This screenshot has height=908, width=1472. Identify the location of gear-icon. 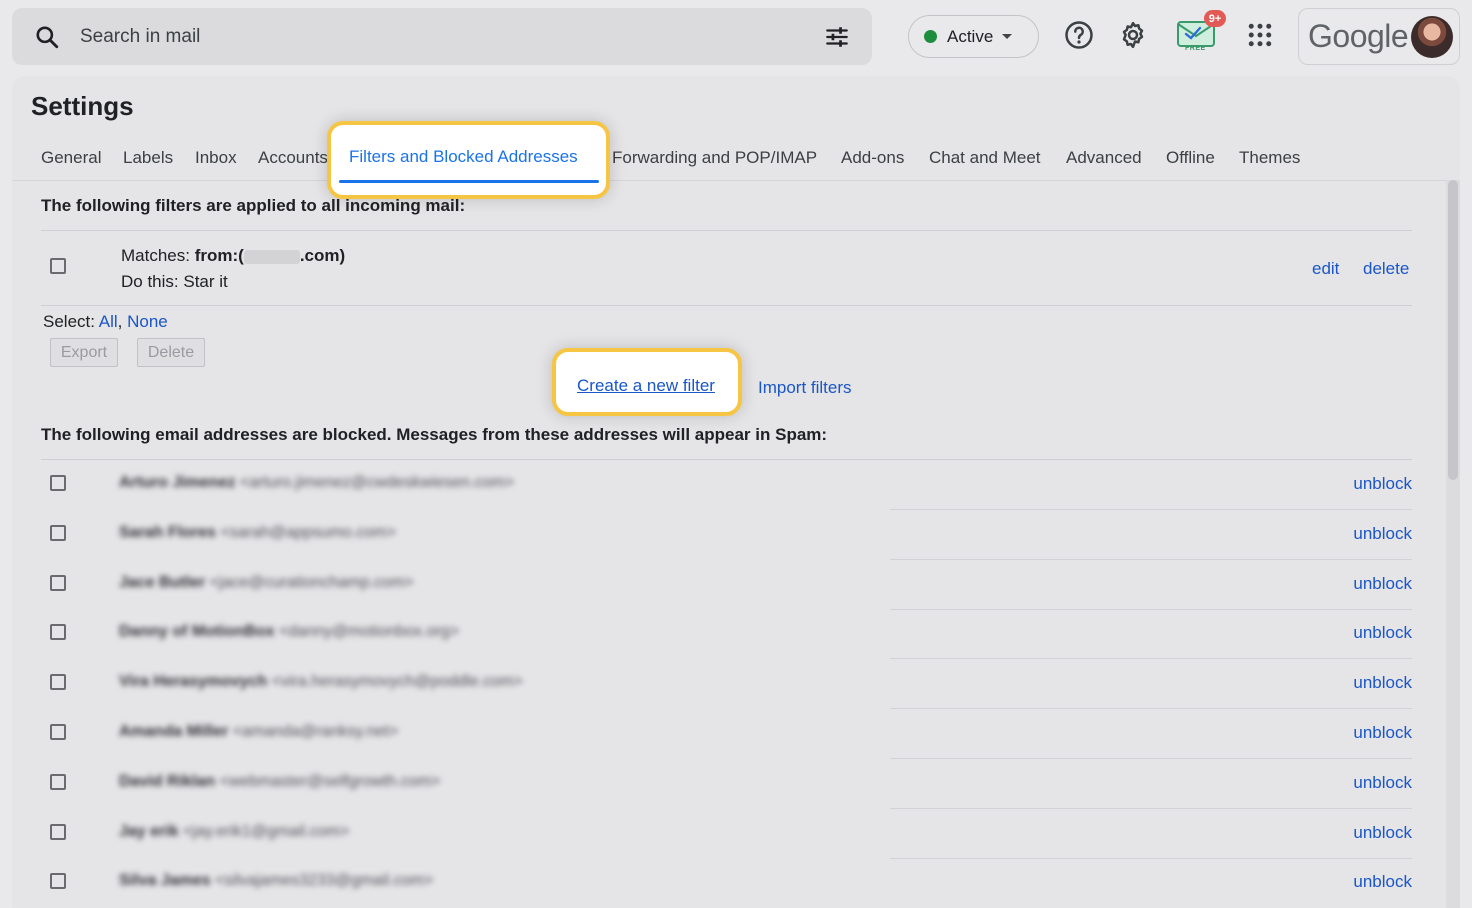
(1133, 35).